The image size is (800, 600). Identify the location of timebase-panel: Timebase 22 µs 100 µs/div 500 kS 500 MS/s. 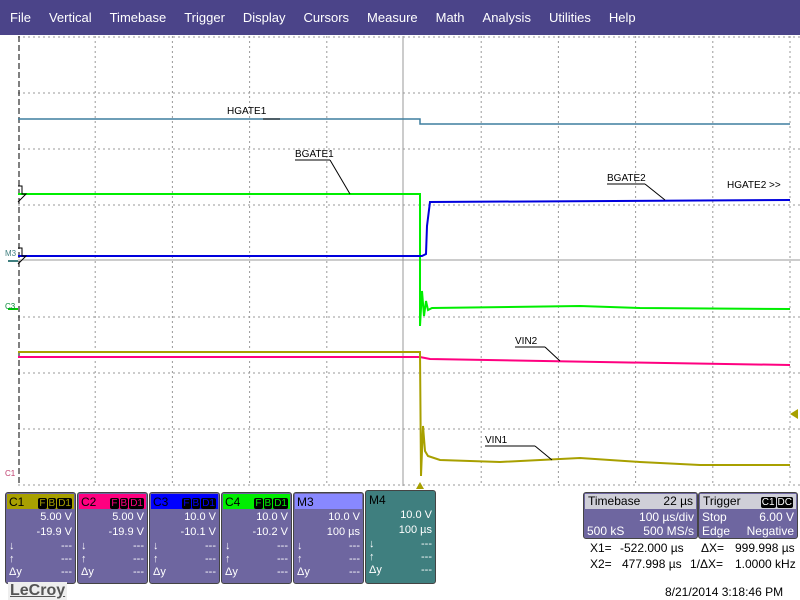
(640, 515).